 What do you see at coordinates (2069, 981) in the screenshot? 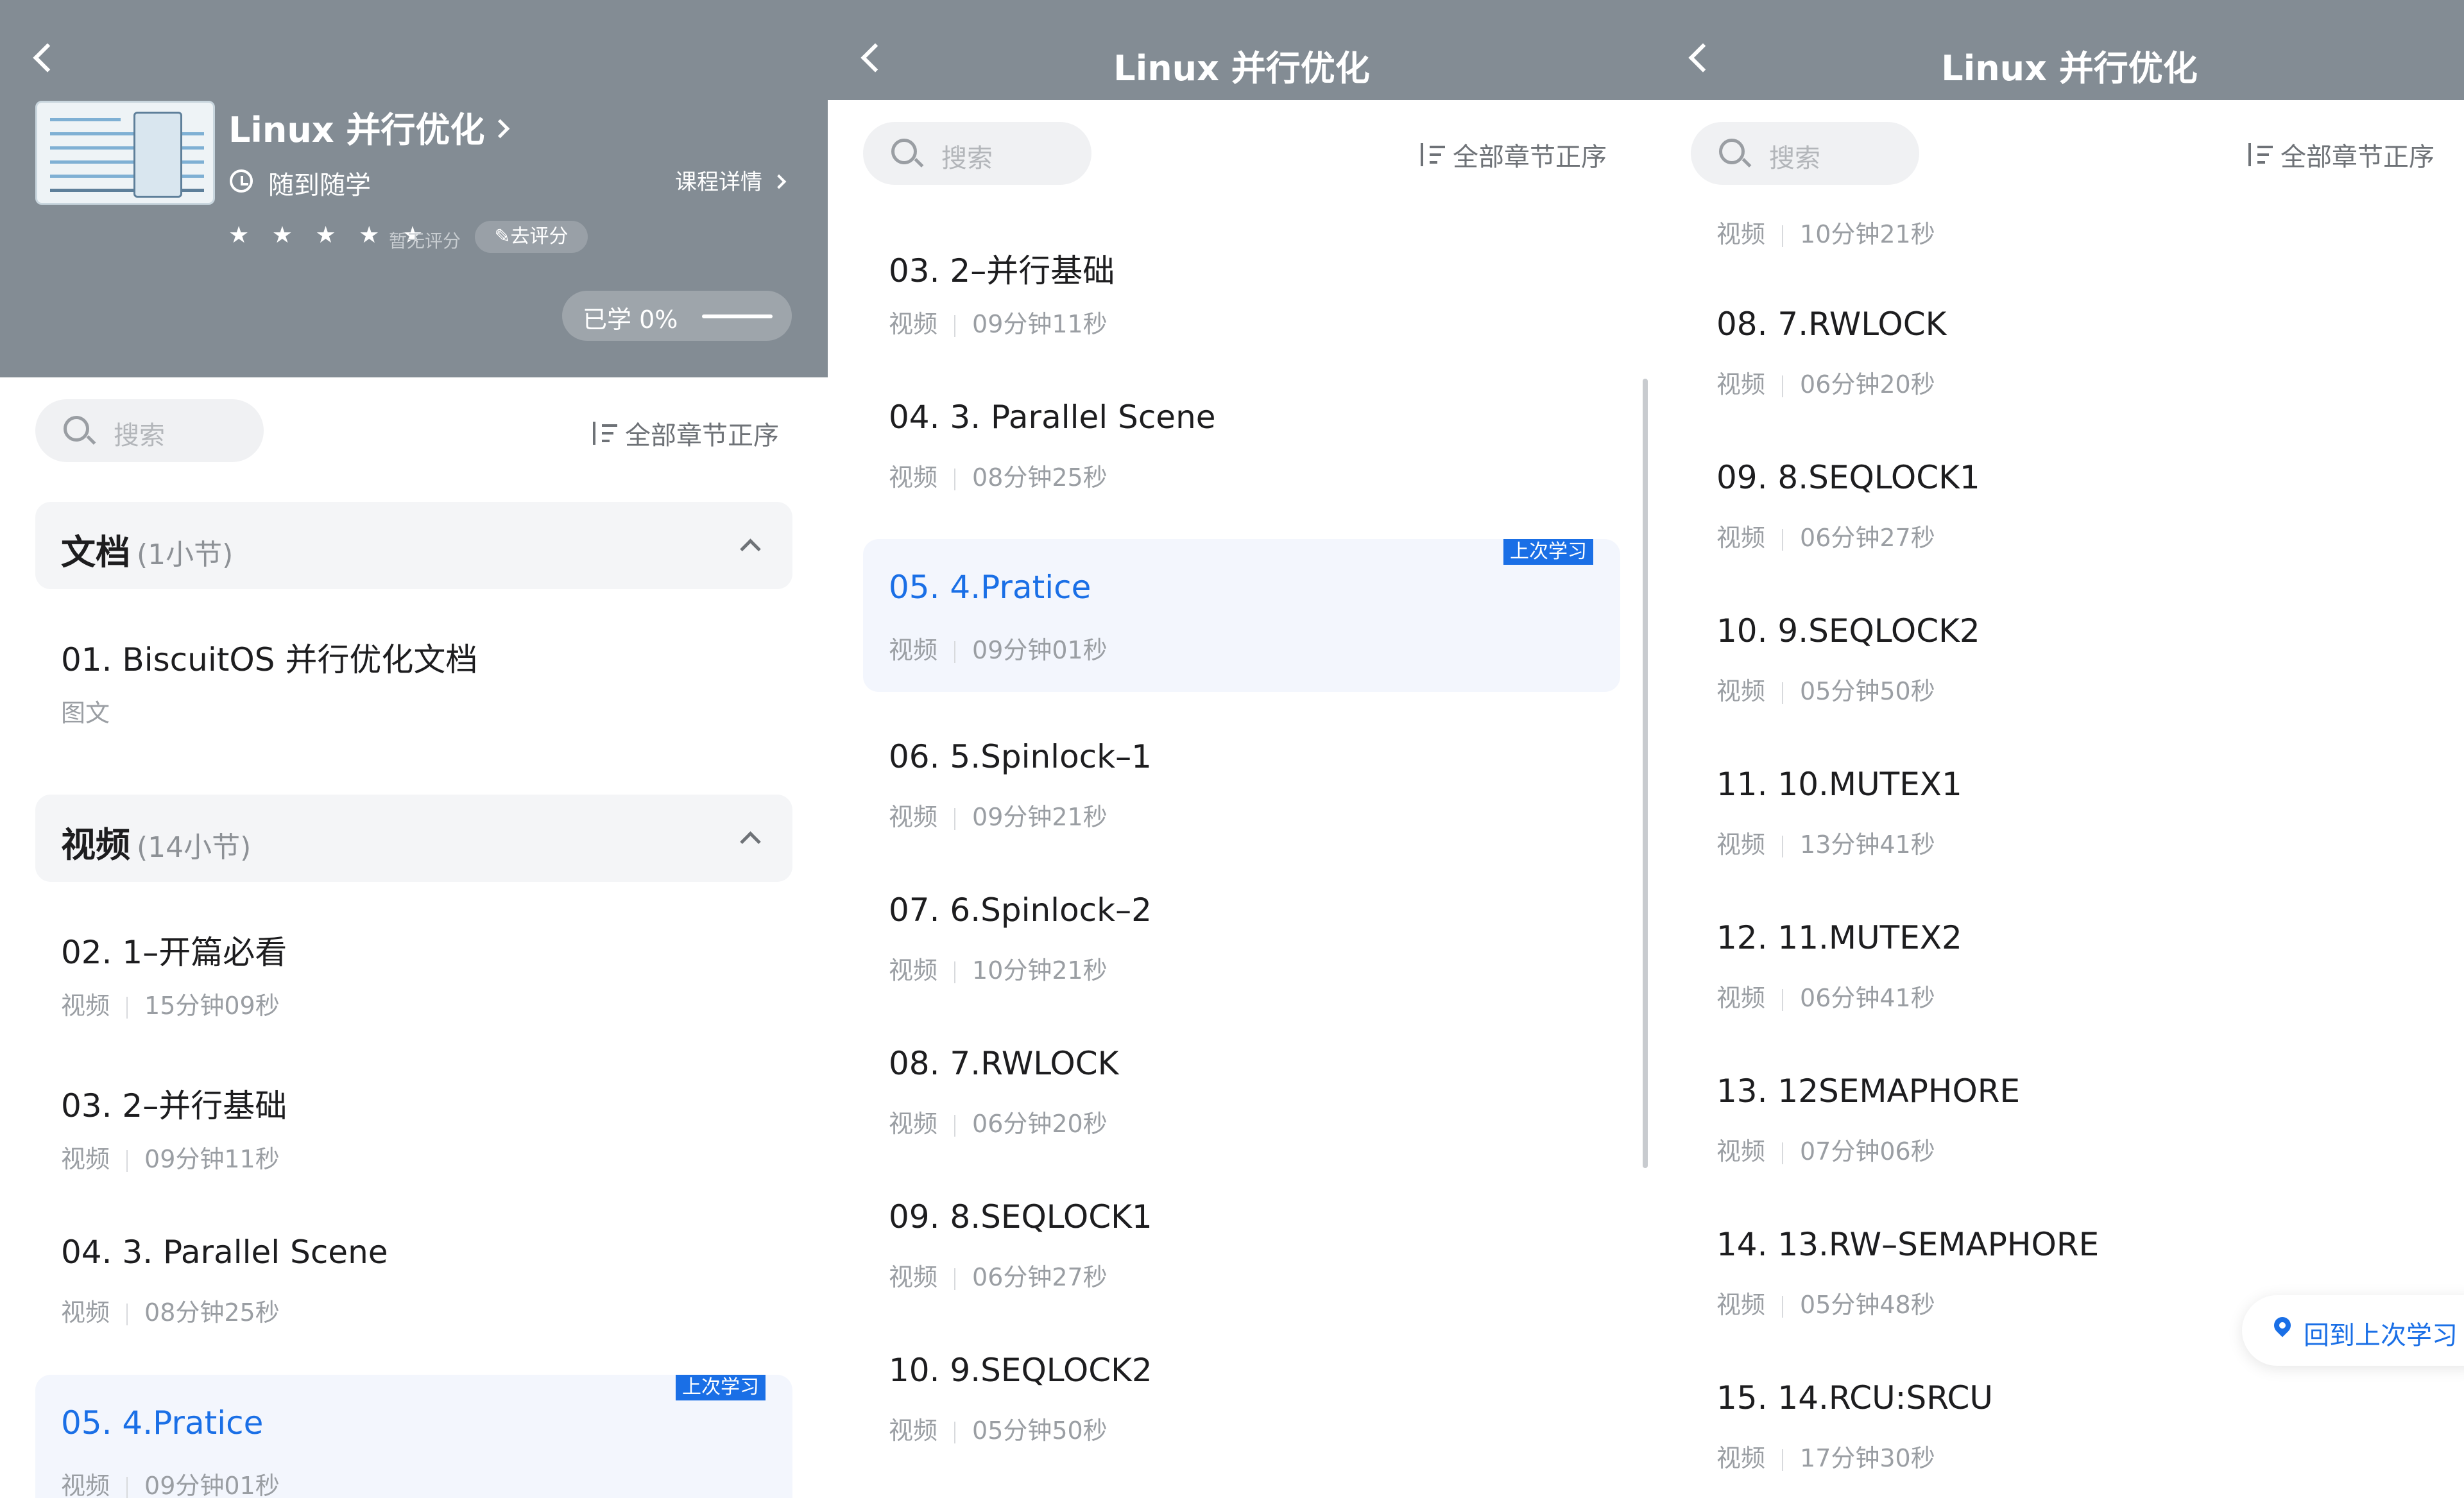
I see `lesson-item: 12. 11.MUTEX2 视频 06分钟41秒` at bounding box center [2069, 981].